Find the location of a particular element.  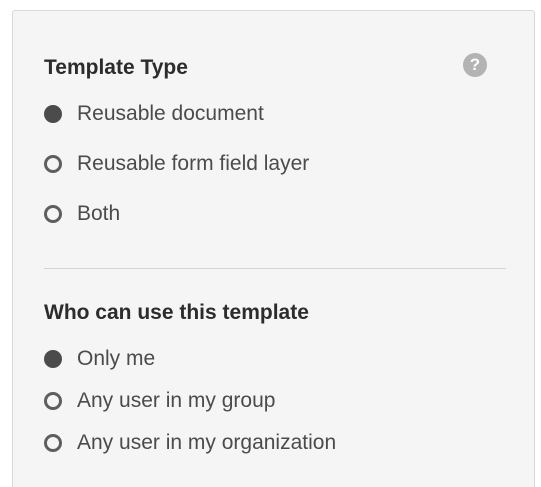

radio-option-only-me: Only me is located at coordinates (99, 359).